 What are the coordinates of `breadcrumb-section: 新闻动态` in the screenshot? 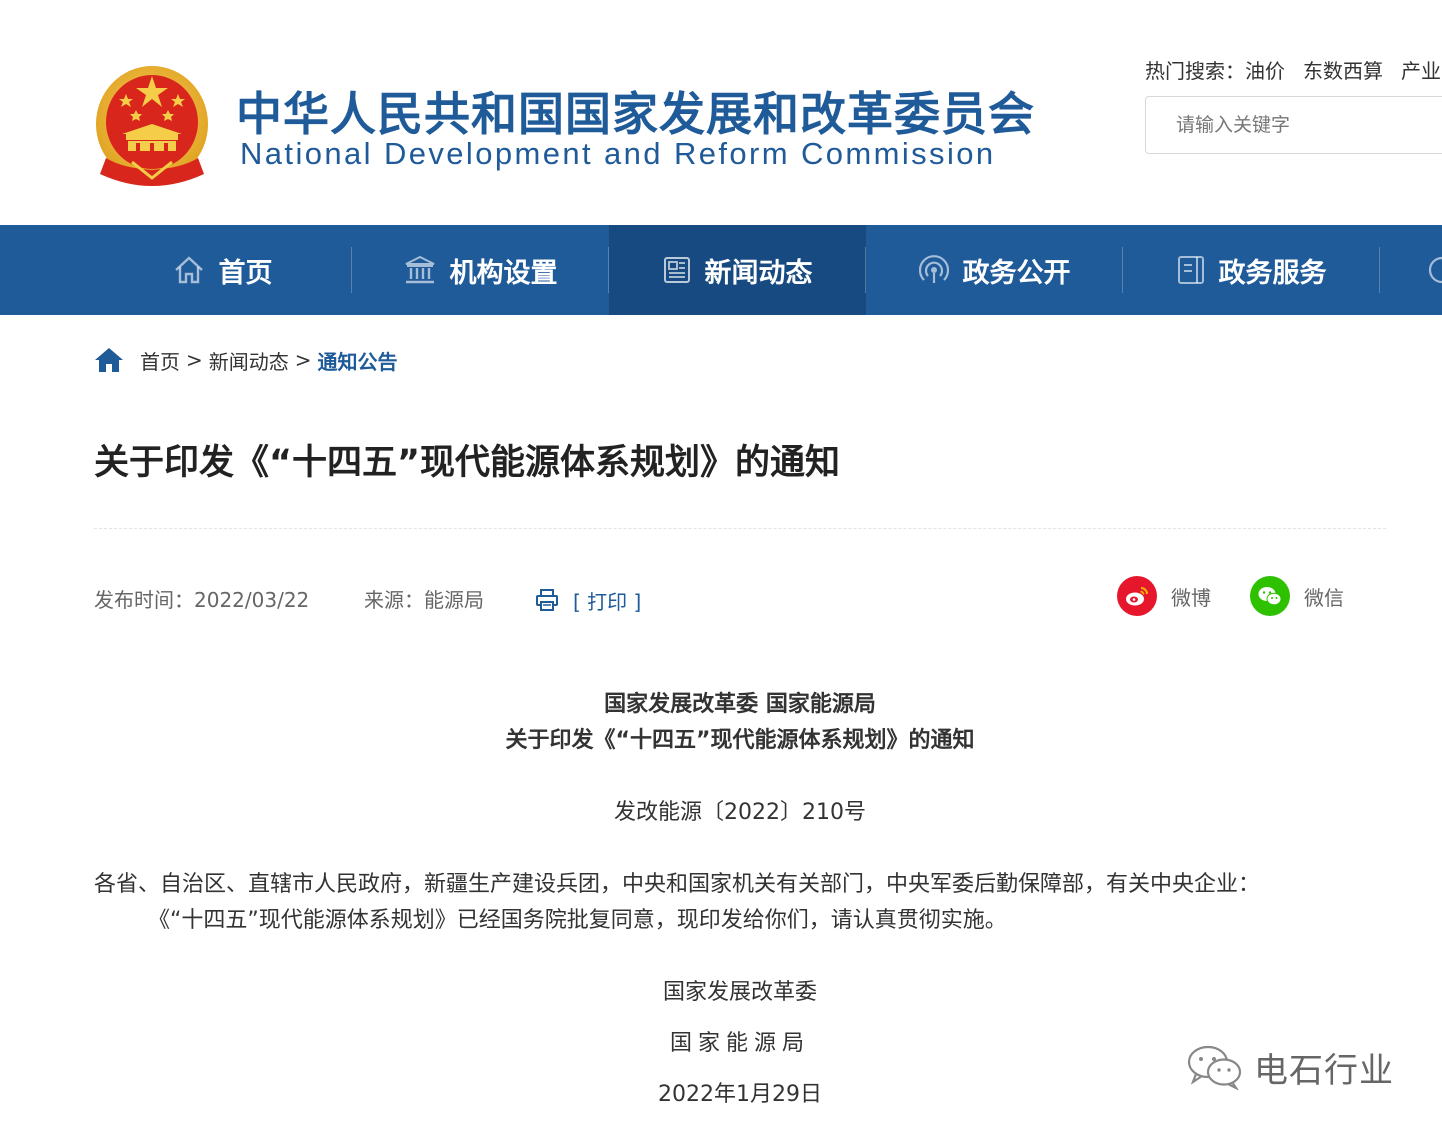 It's located at (249, 360).